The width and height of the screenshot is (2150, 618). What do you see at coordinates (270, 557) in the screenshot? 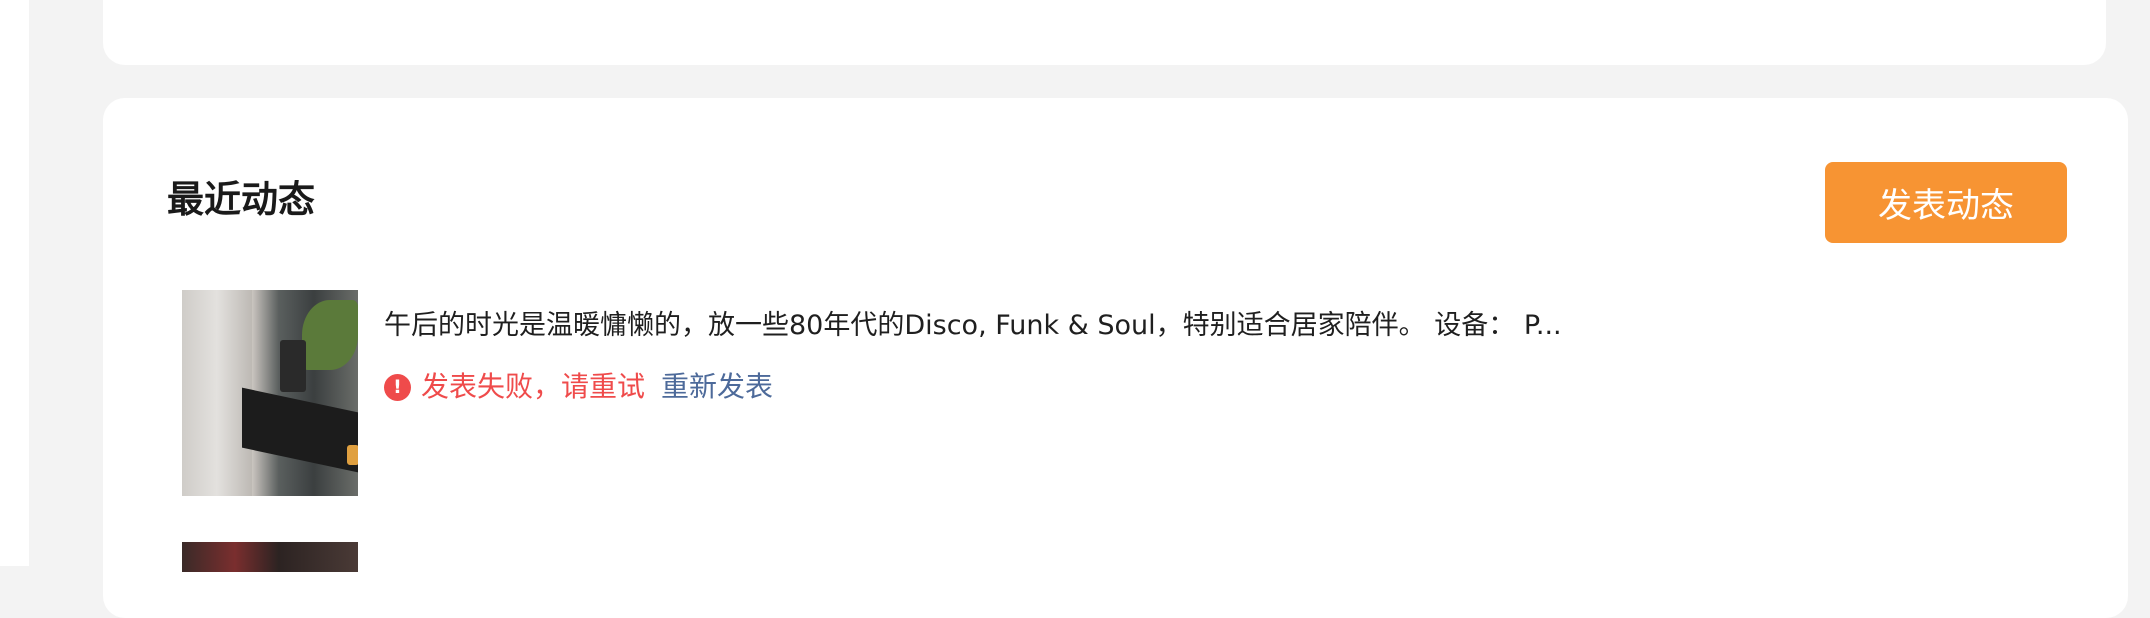
I see `feed-item-thumbnail-next` at bounding box center [270, 557].